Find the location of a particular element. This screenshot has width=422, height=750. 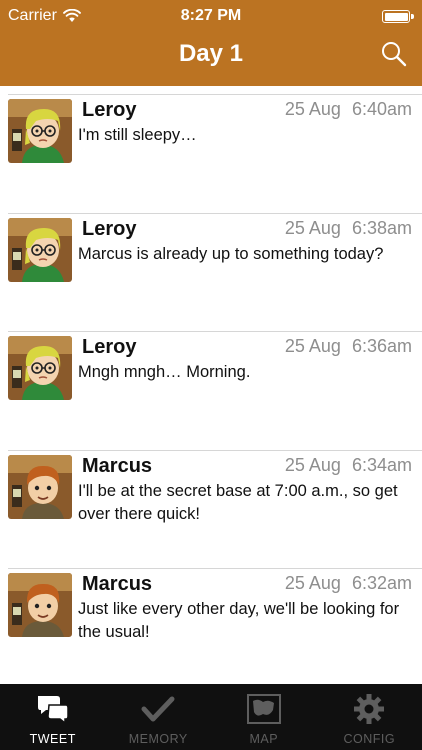

timestamp: 25 Aug 6:34am is located at coordinates (348, 465).